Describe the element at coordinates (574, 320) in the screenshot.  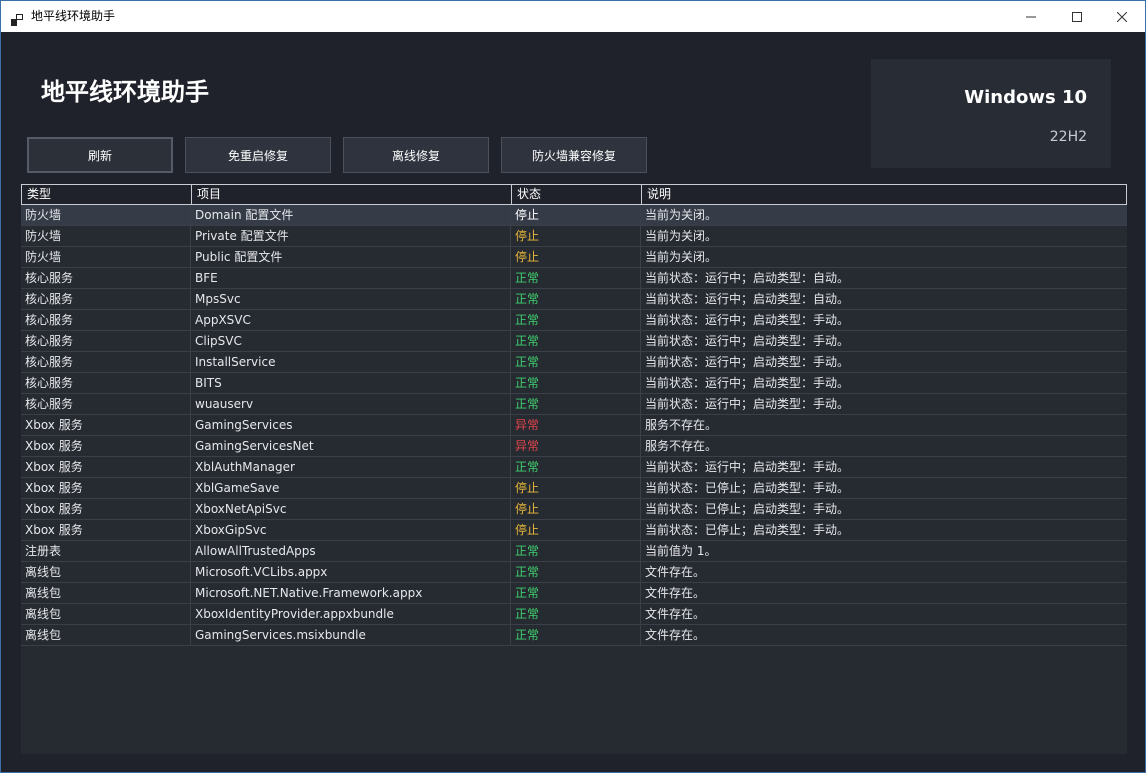
I see `table-row: 核心服务 AppXSVC 正常 当前状态：运行中；启动类型：手动。` at that location.